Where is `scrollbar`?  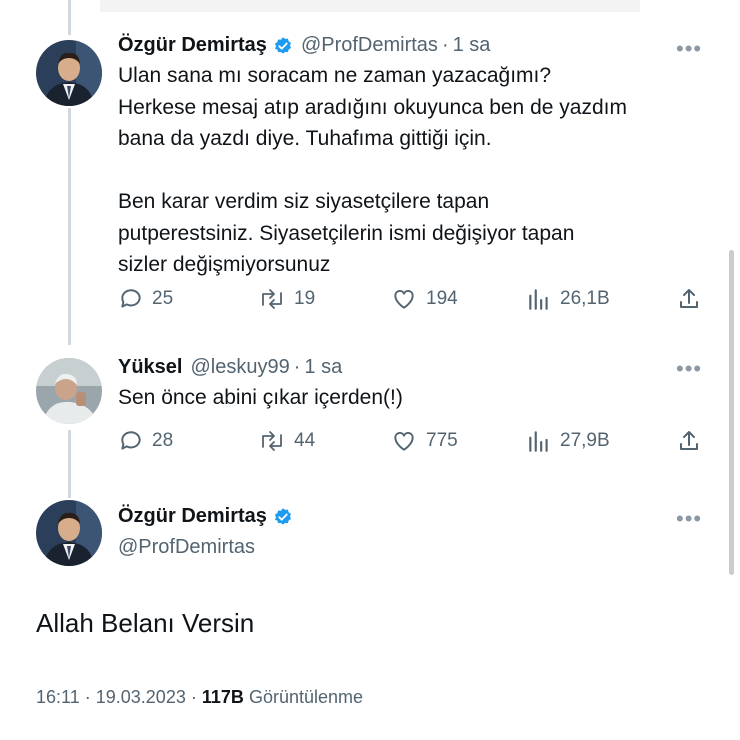
scrollbar is located at coordinates (731, 412).